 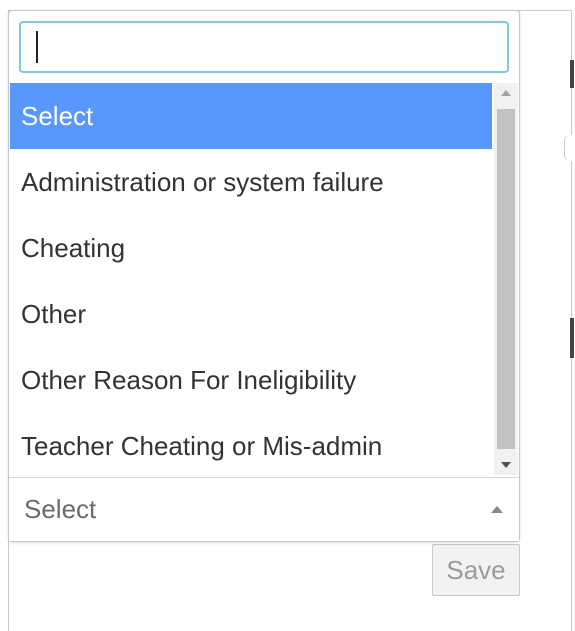 I want to click on option-select: Select, so click(x=251, y=116).